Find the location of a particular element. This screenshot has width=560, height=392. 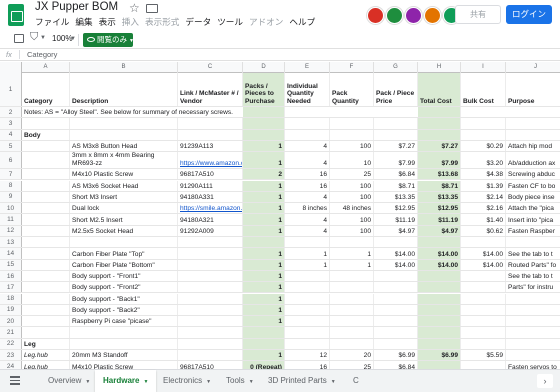

column-header: C is located at coordinates (210, 67).